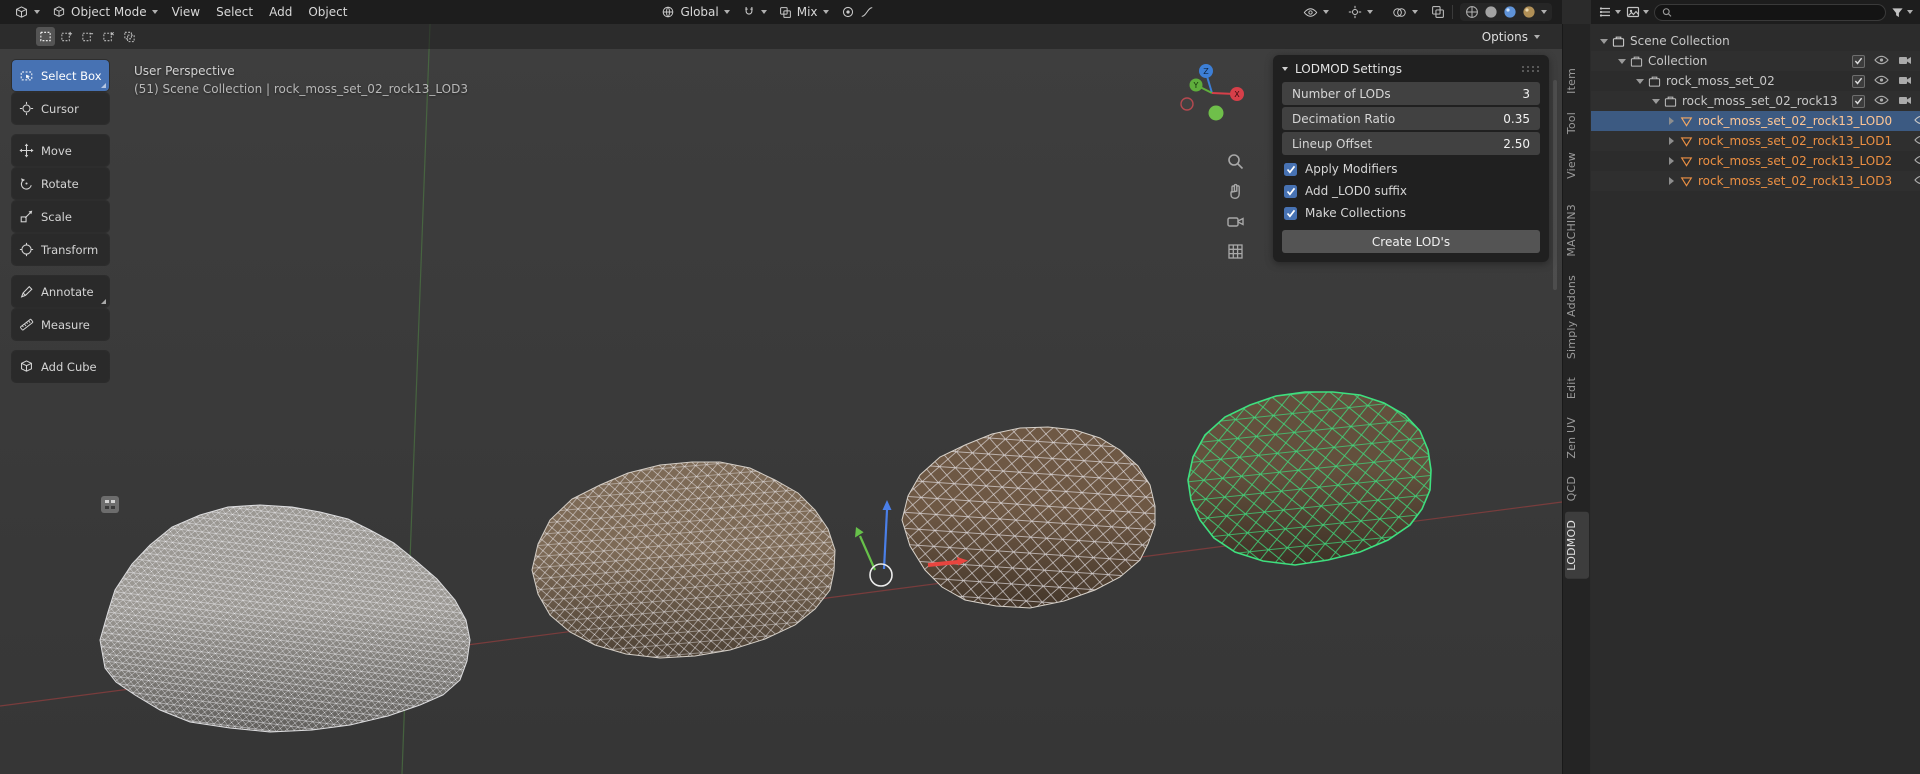 The width and height of the screenshot is (1920, 774). Describe the element at coordinates (60, 249) in the screenshot. I see `tool-transform: Transform` at that location.